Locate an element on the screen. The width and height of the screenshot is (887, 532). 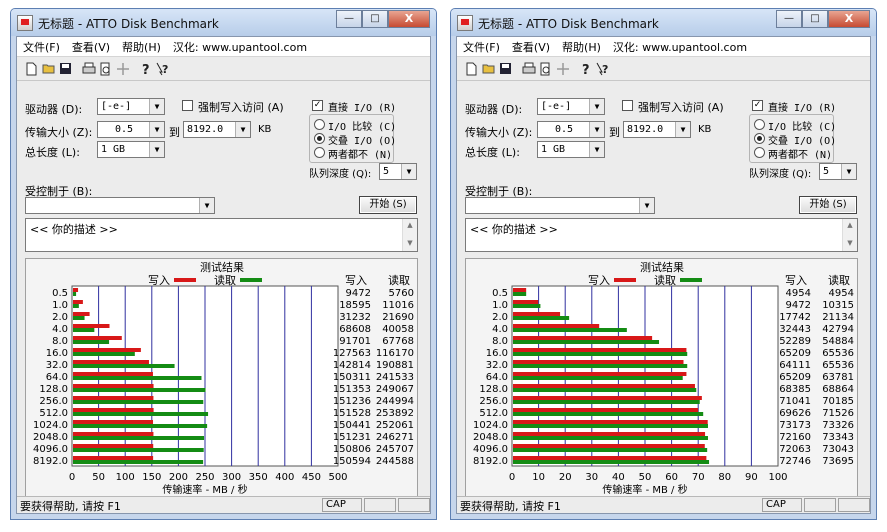
value-write: 151236 is located at coordinates (352, 401).